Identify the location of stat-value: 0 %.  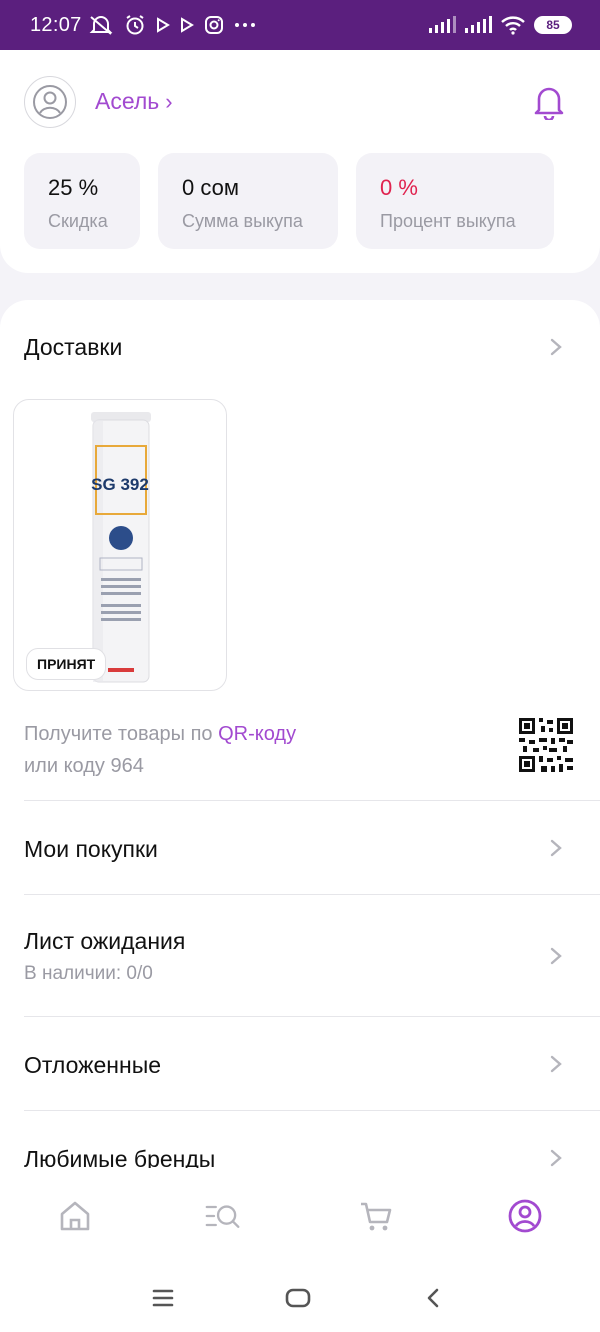
(399, 187).